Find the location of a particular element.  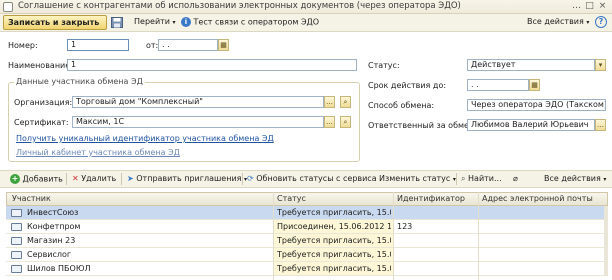

participant-name: Сервислог is located at coordinates (49, 254).